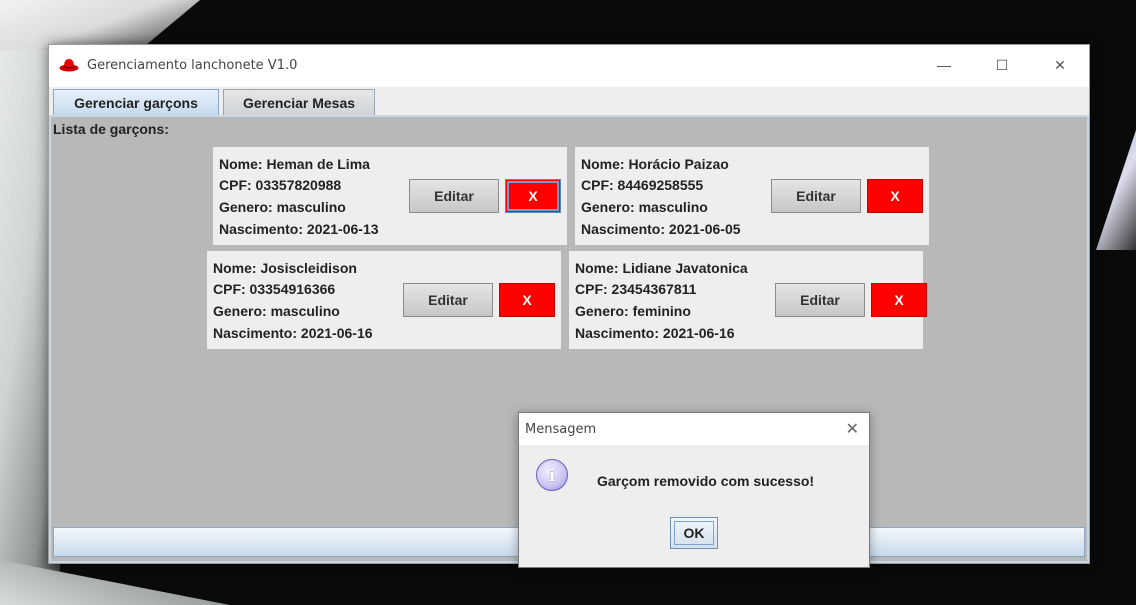  Describe the element at coordinates (192, 65) in the screenshot. I see `window-title: Gerenciamento lanchonete V1.0` at that location.